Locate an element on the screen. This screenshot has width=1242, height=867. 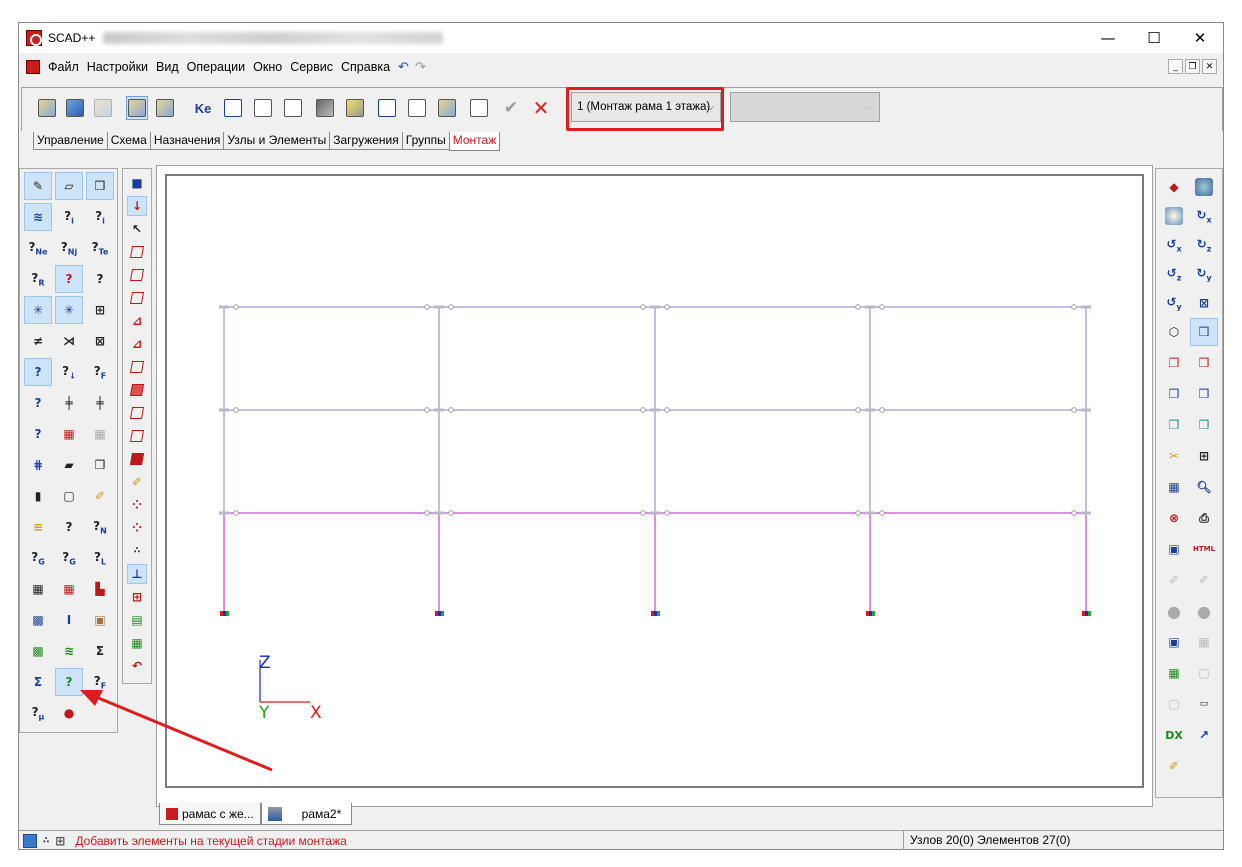
view-front-icon: ❒ is located at coordinates (1174, 363).